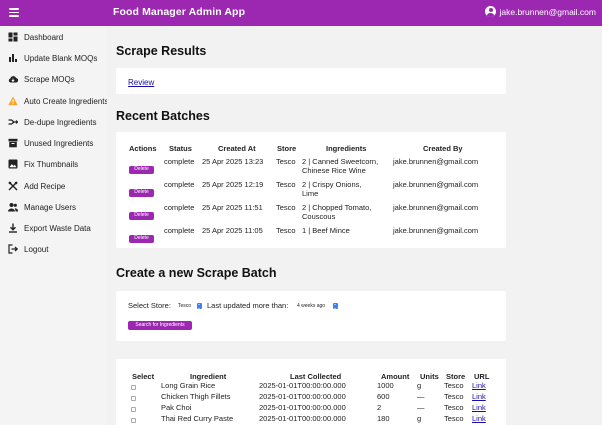  What do you see at coordinates (143, 376) in the screenshot?
I see `column-header-select: Select` at bounding box center [143, 376].